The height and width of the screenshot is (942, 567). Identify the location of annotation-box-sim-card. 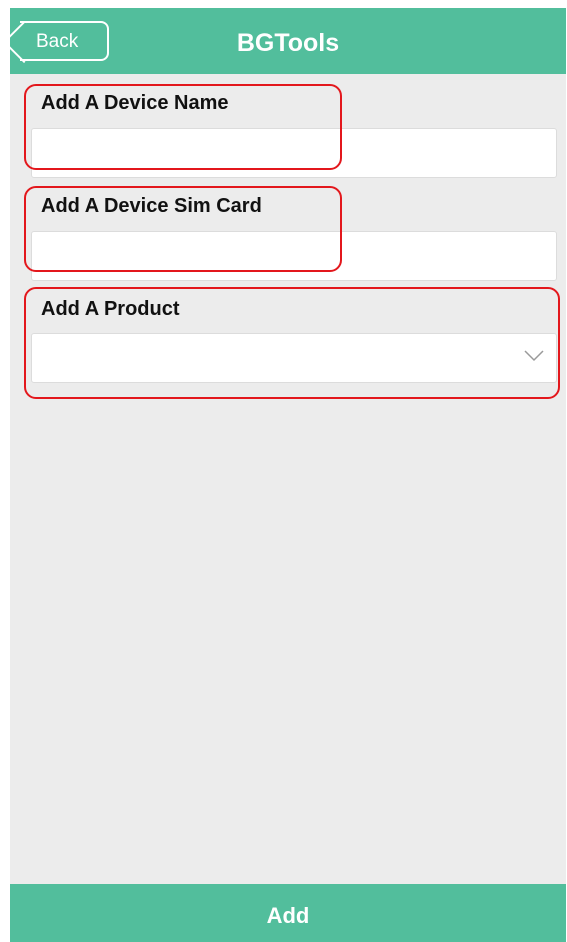
(183, 229).